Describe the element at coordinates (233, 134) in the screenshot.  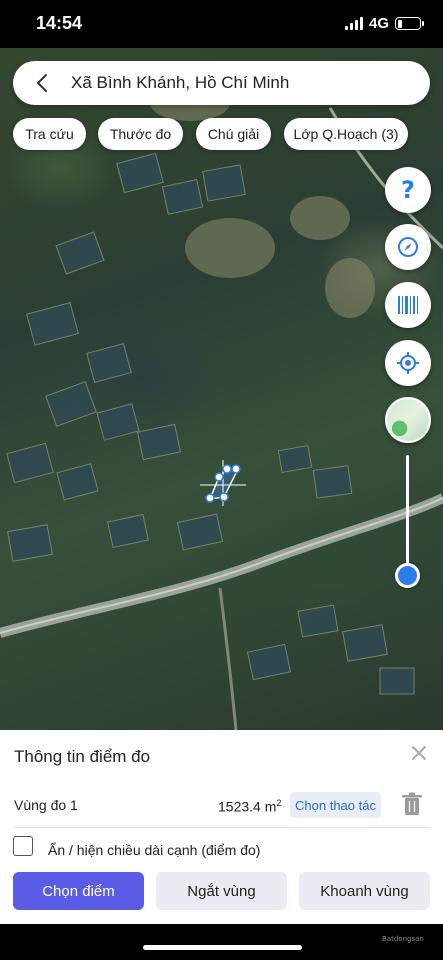
I see `chip-legend: Chú giải` at that location.